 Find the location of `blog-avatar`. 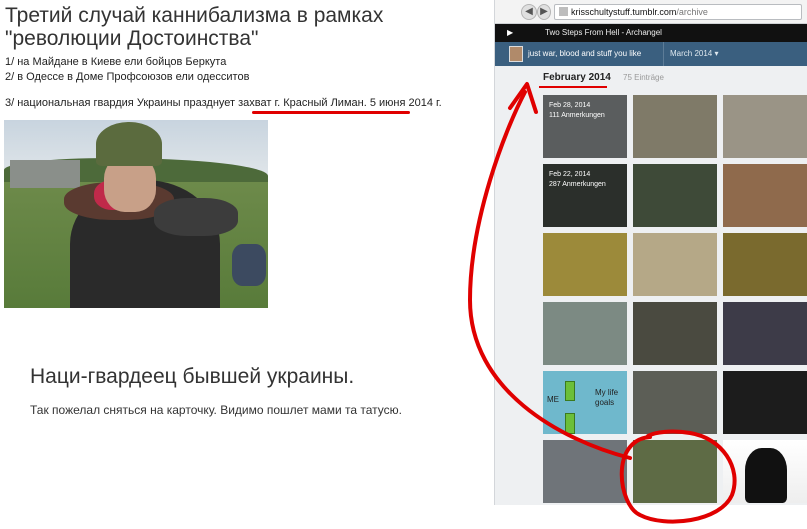

blog-avatar is located at coordinates (516, 54).